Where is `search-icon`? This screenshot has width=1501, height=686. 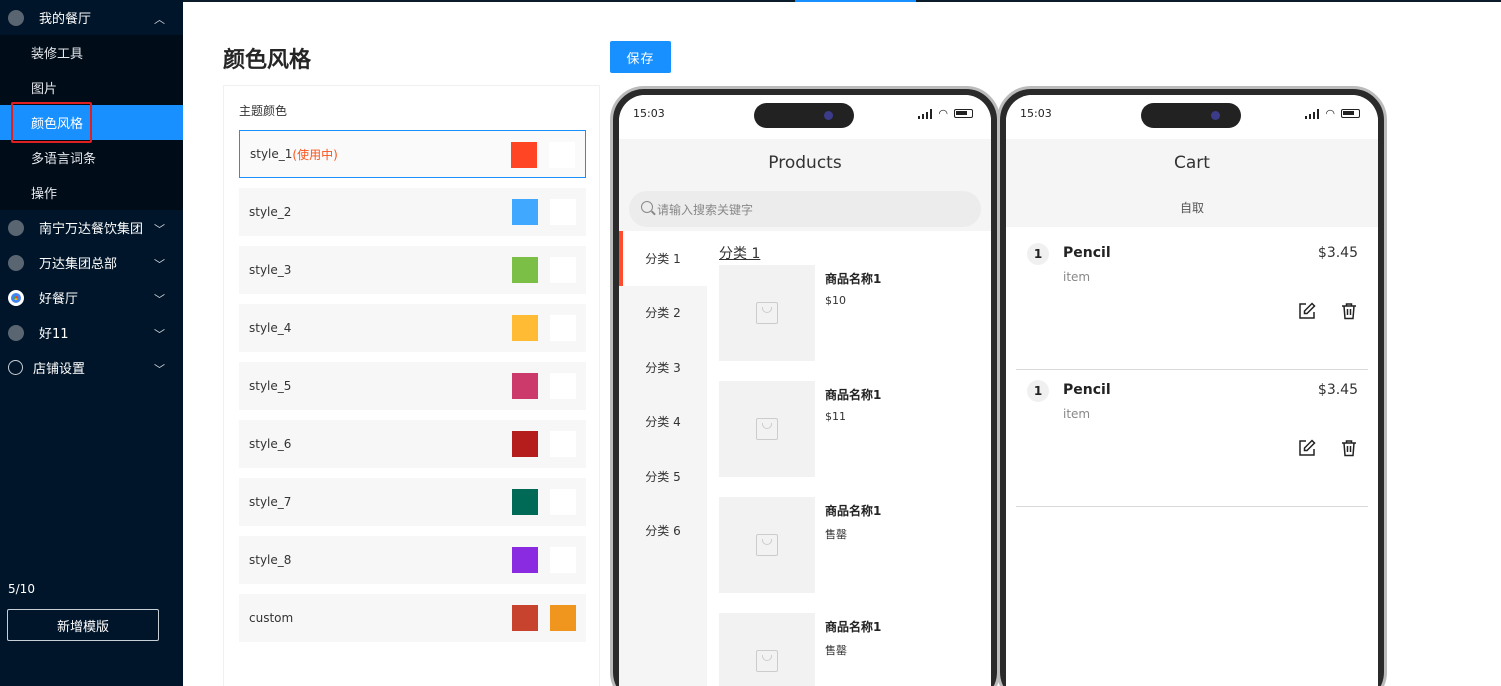
search-icon is located at coordinates (647, 207).